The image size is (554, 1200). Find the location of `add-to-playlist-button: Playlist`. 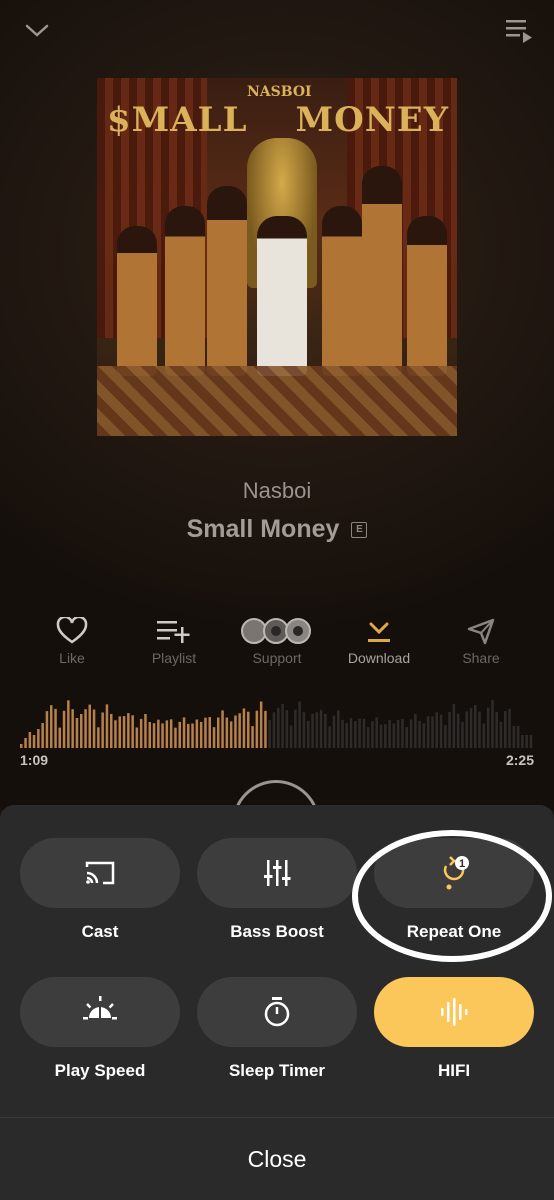

add-to-playlist-button: Playlist is located at coordinates (174, 640).